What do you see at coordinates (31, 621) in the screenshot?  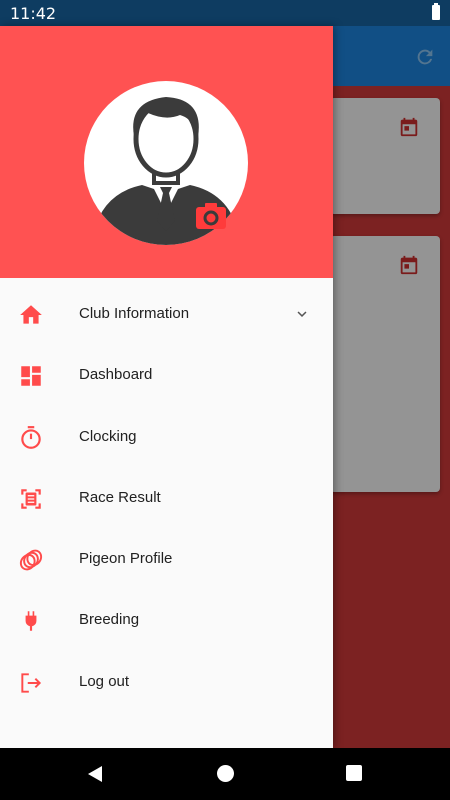 I see `plug-icon` at bounding box center [31, 621].